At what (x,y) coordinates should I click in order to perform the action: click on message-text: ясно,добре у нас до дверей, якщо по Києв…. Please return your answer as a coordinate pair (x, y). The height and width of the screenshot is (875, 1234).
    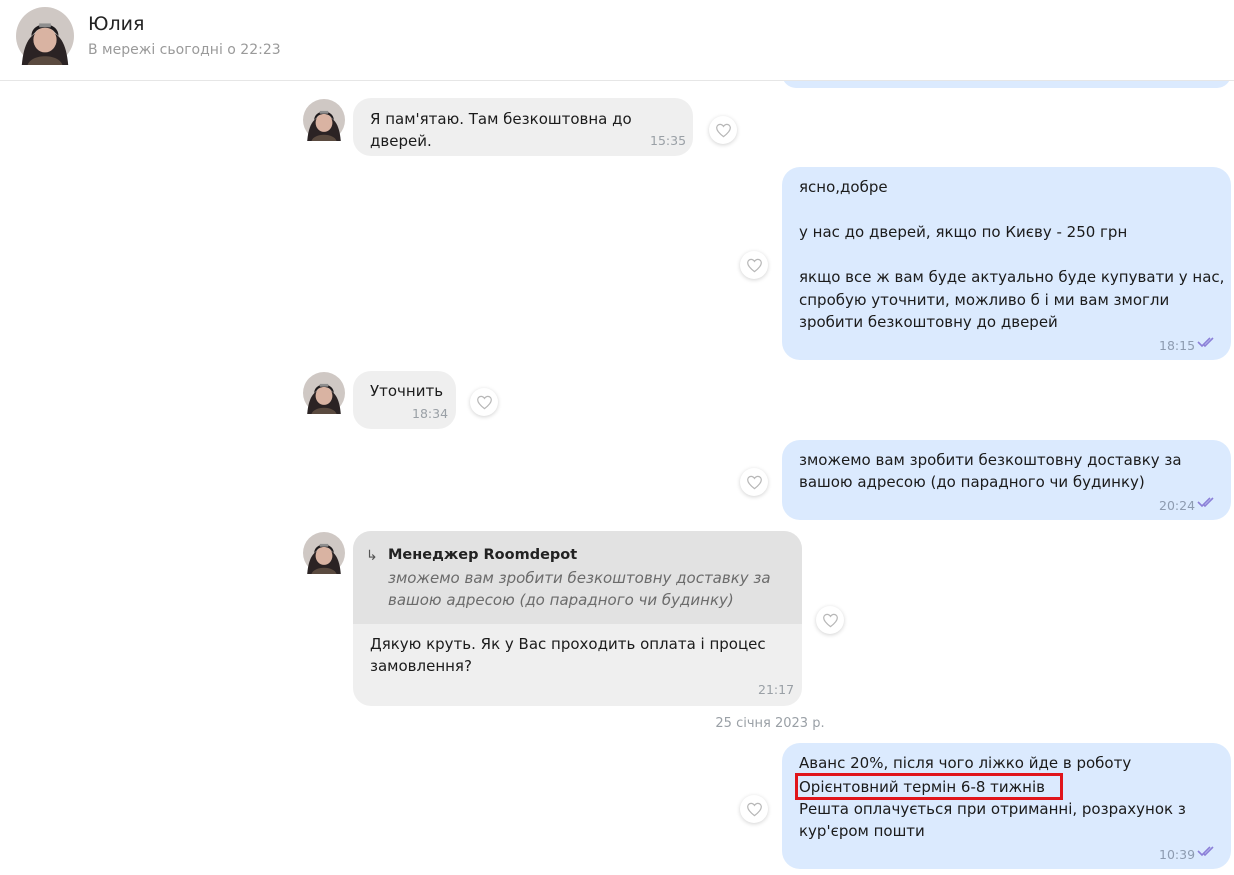
    Looking at the image, I should click on (1012, 254).